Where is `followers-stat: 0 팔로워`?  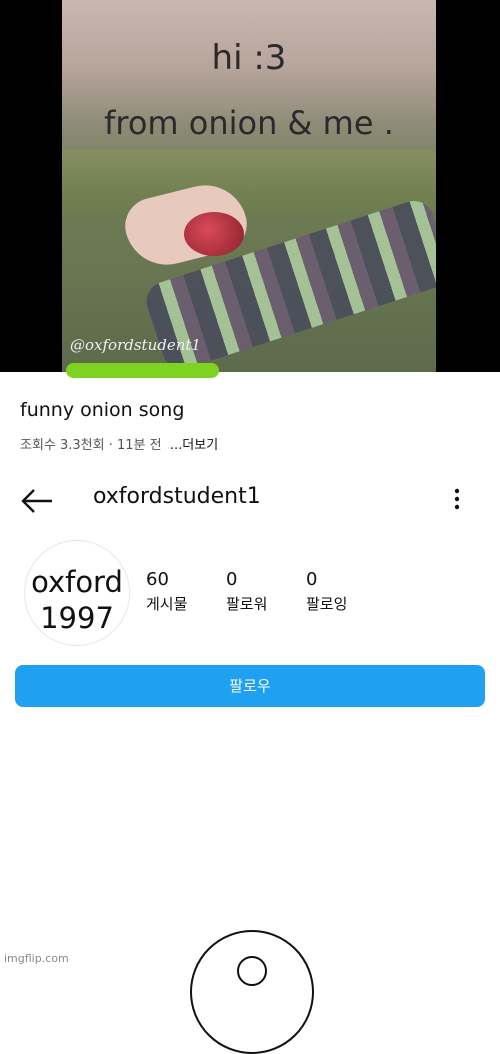 followers-stat: 0 팔로워 is located at coordinates (246, 591).